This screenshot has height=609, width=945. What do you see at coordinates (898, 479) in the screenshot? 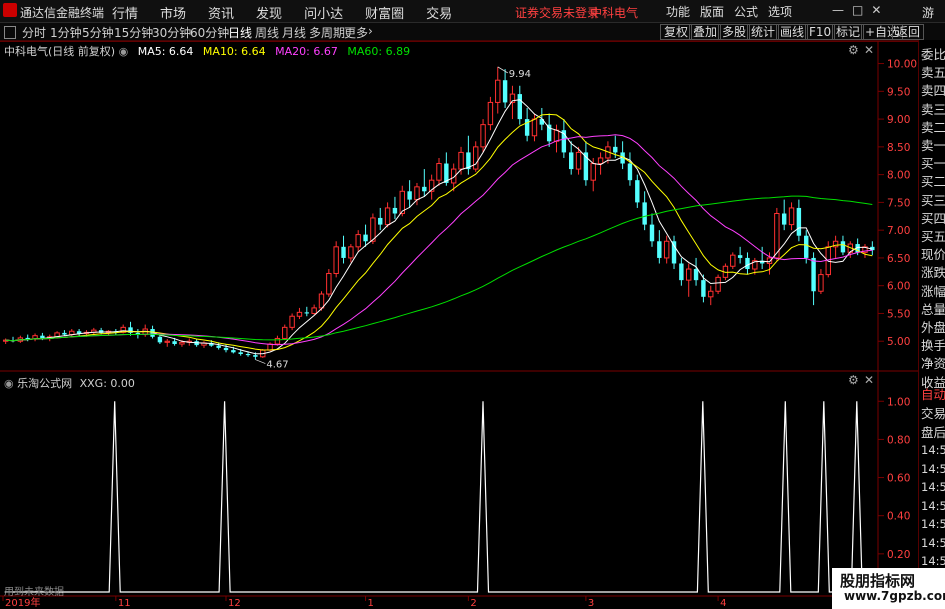
I see `sub-y-tick-label: 0.60` at bounding box center [898, 479].